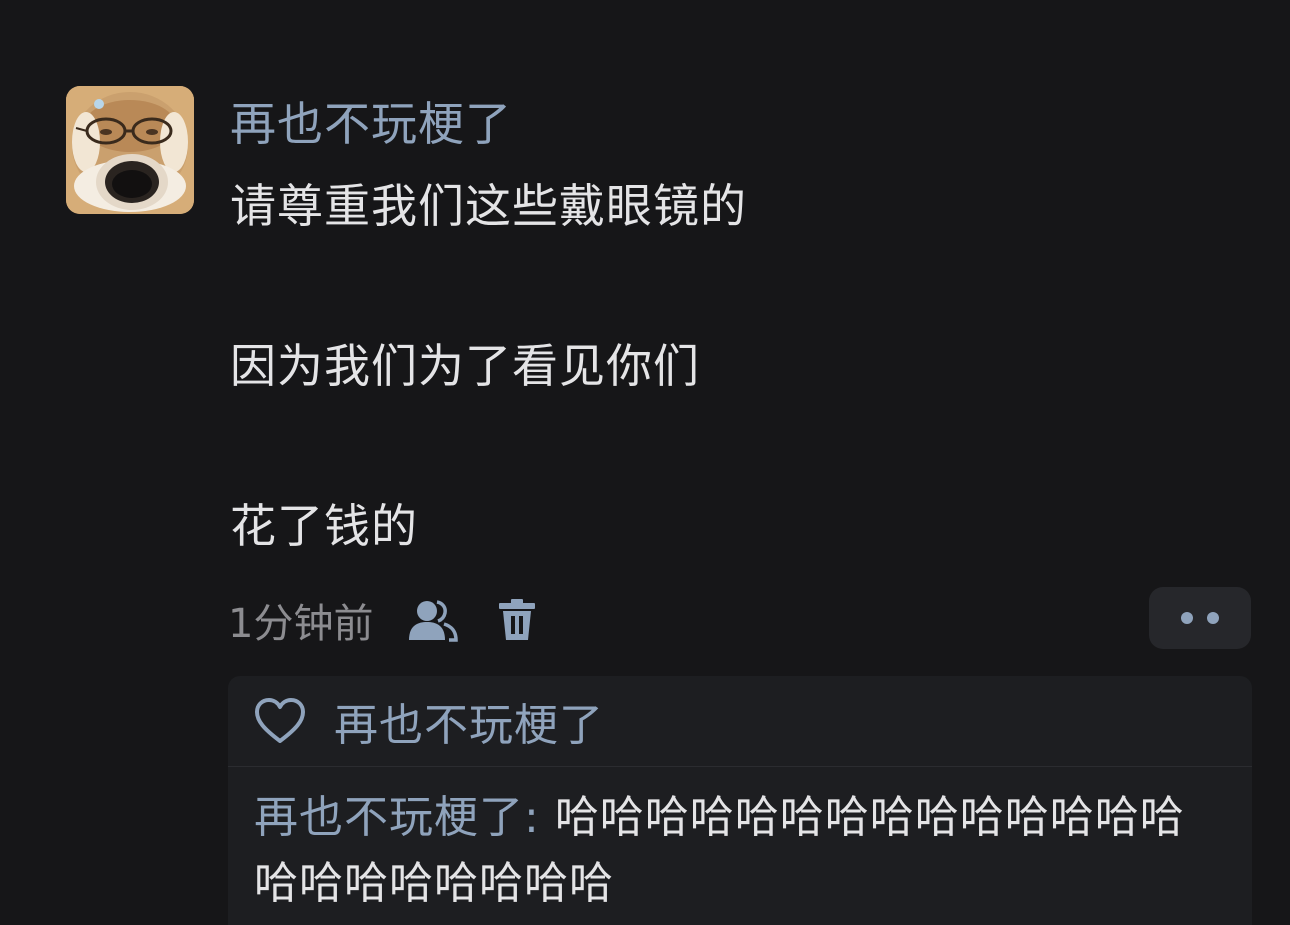  I want to click on comment-line: 花了钱的, so click(324, 526).